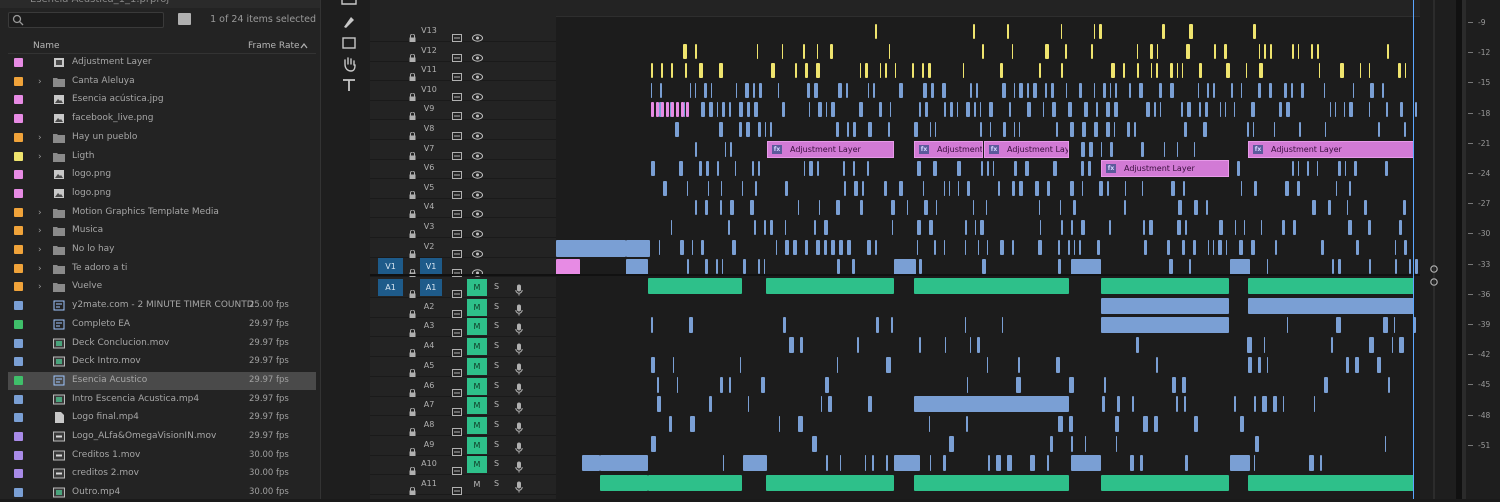  What do you see at coordinates (1165, 169) in the screenshot?
I see `adjustment-layer-clip: fx Adjustment Layer` at bounding box center [1165, 169].